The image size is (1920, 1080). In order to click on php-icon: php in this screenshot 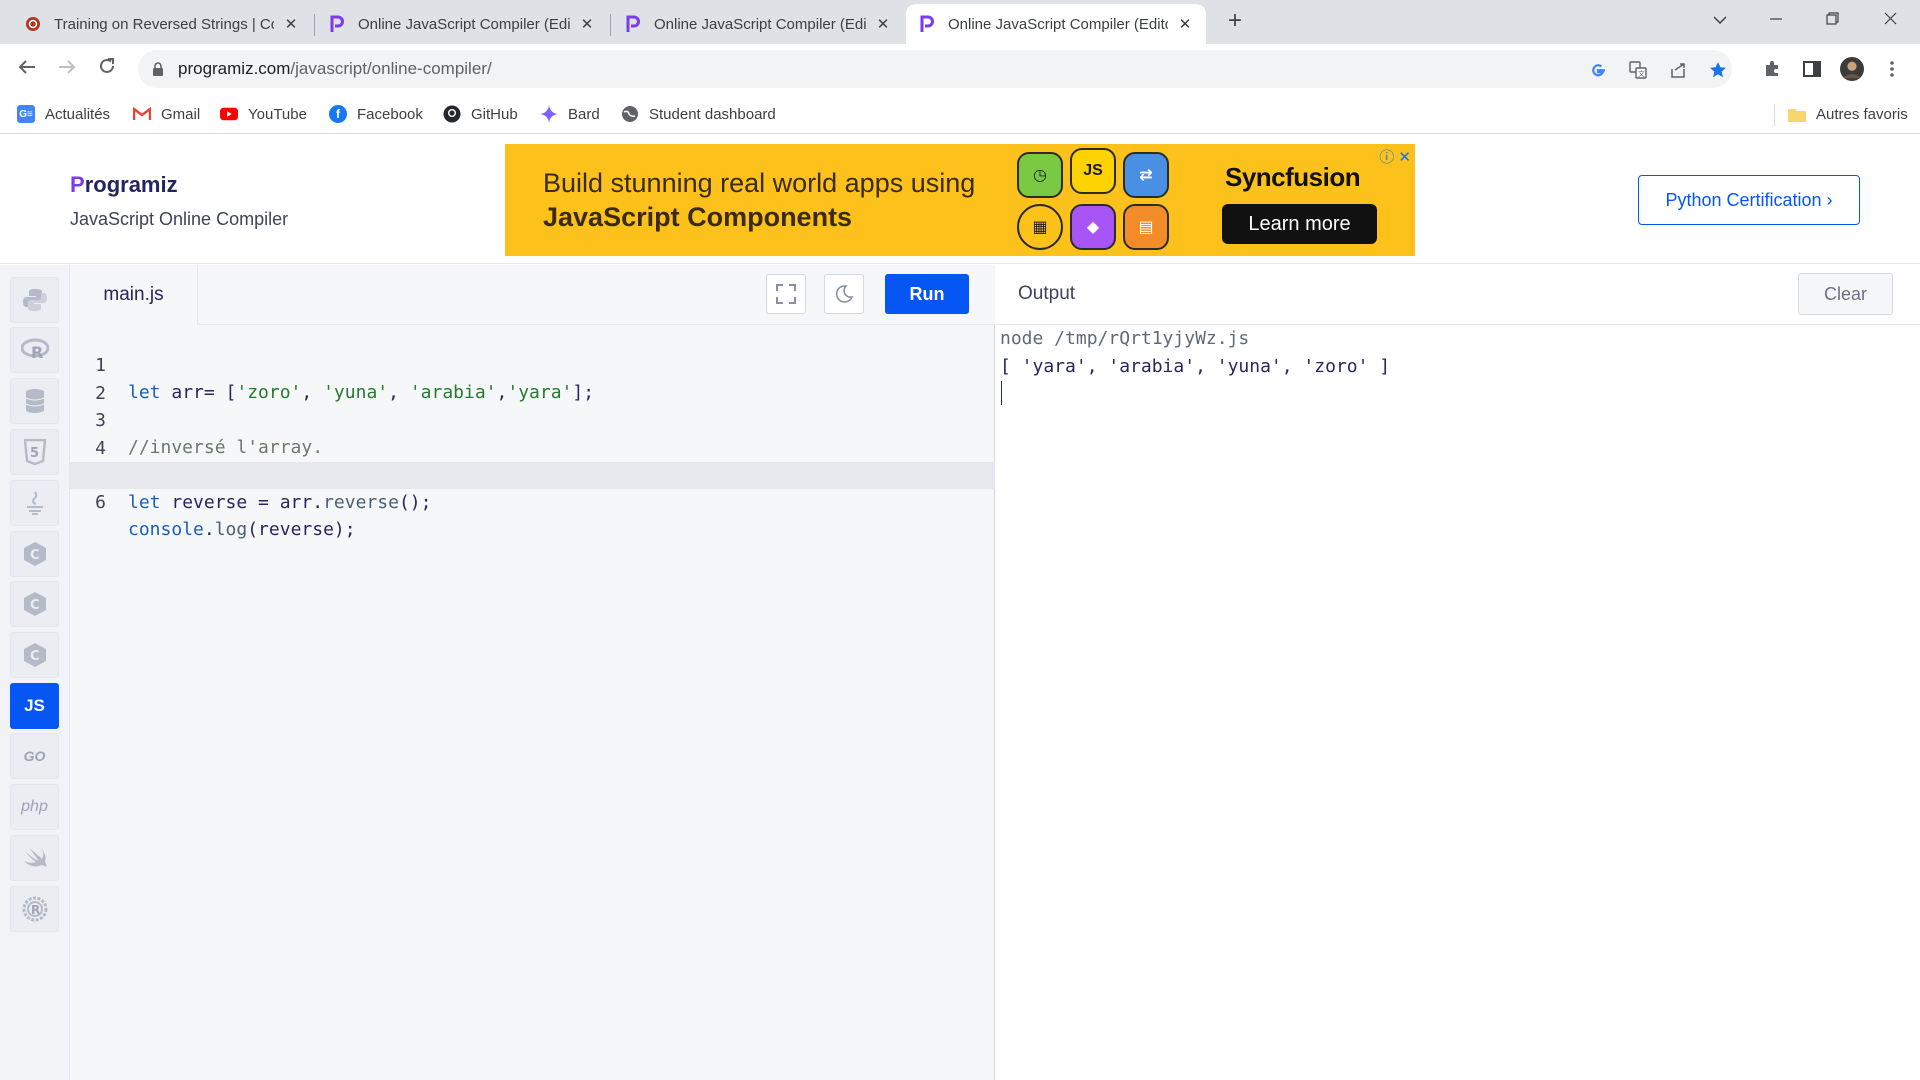, I will do `click(34, 806)`.